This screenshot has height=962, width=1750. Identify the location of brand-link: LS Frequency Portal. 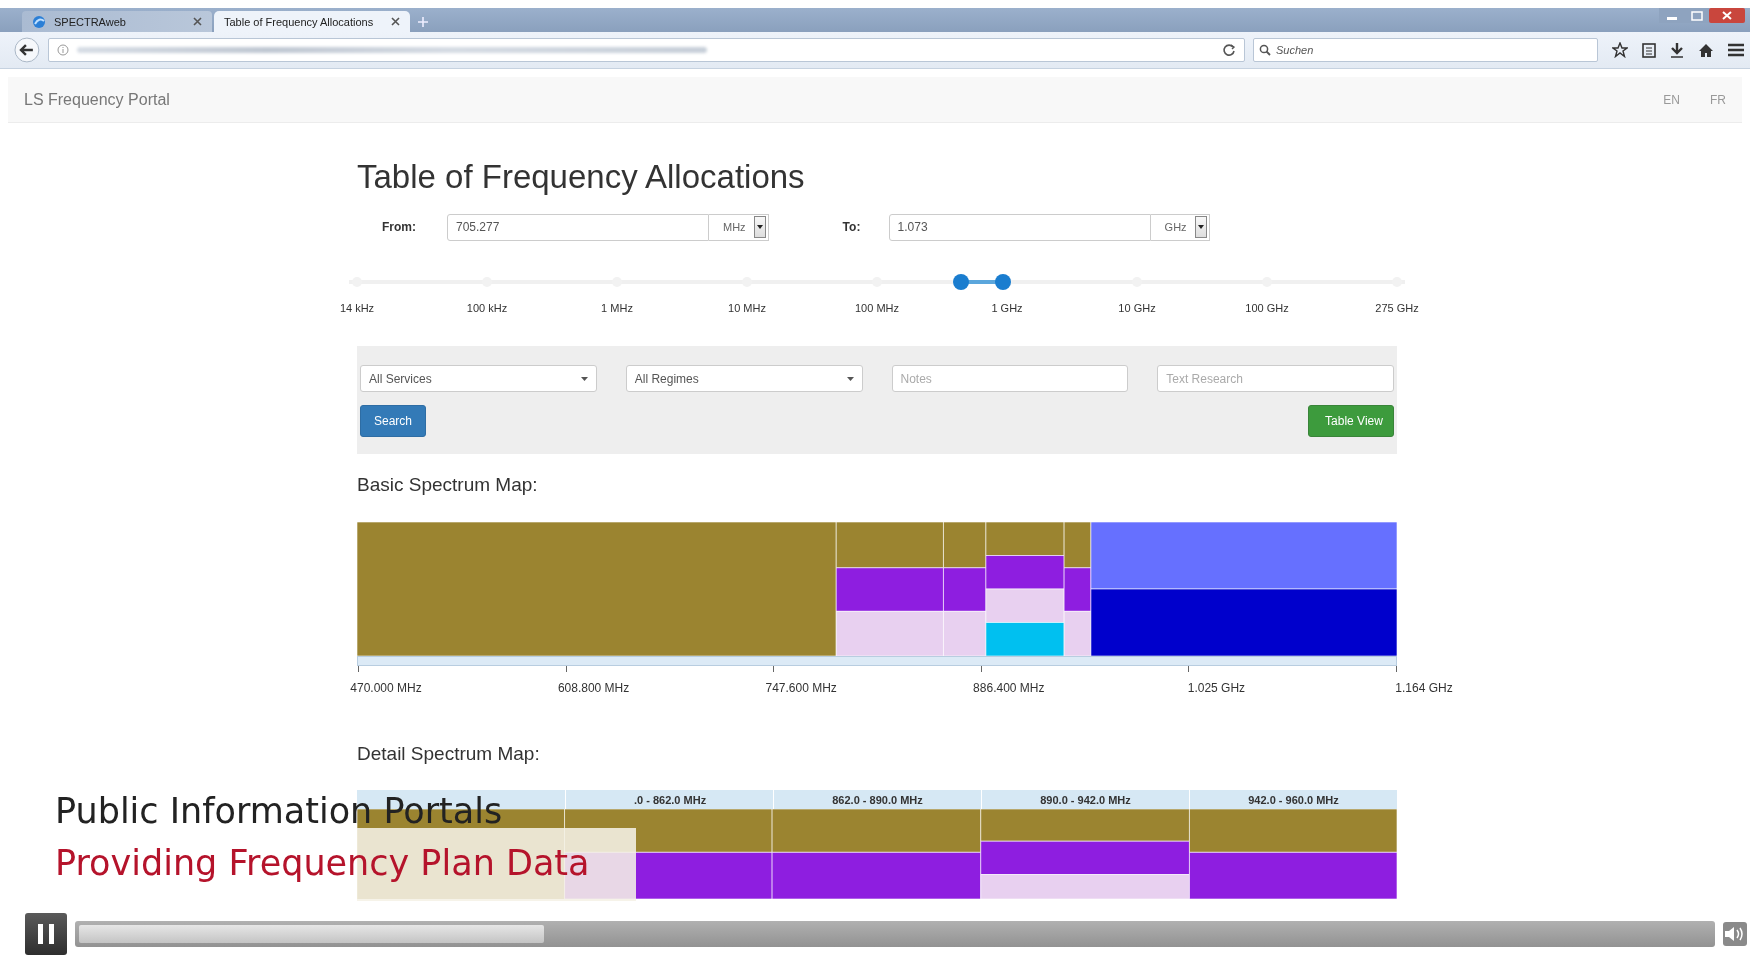
(829, 99).